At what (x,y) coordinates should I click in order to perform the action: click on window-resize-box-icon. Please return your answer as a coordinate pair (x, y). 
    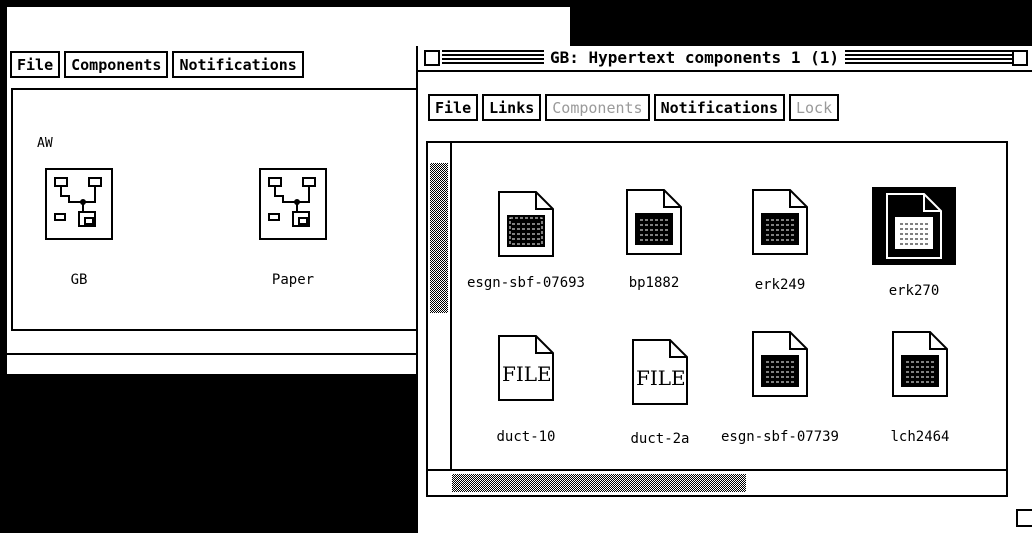
    Looking at the image, I should click on (1020, 58).